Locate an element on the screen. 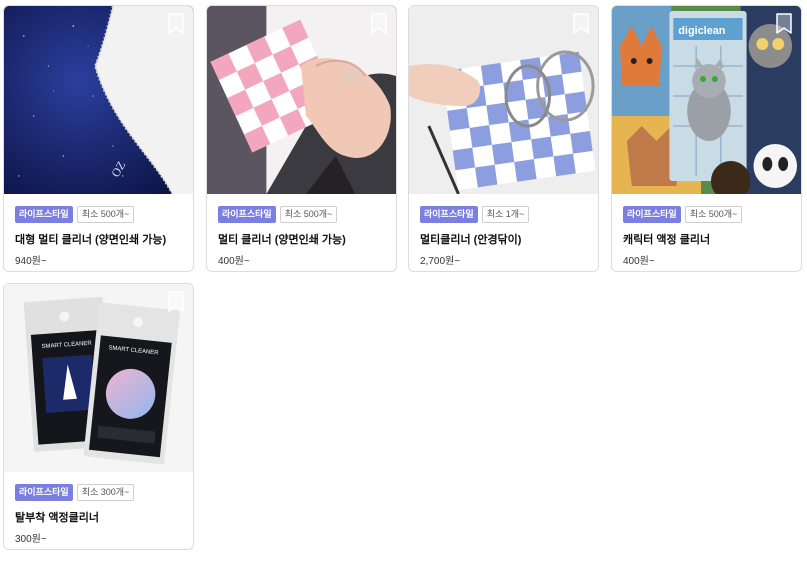 This screenshot has height=566, width=807. product-image: digiclean is located at coordinates (706, 100).